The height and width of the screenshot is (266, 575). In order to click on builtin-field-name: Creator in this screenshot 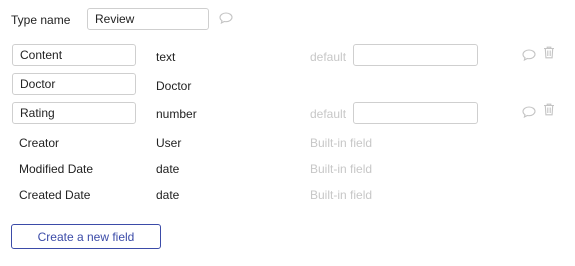, I will do `click(39, 143)`.